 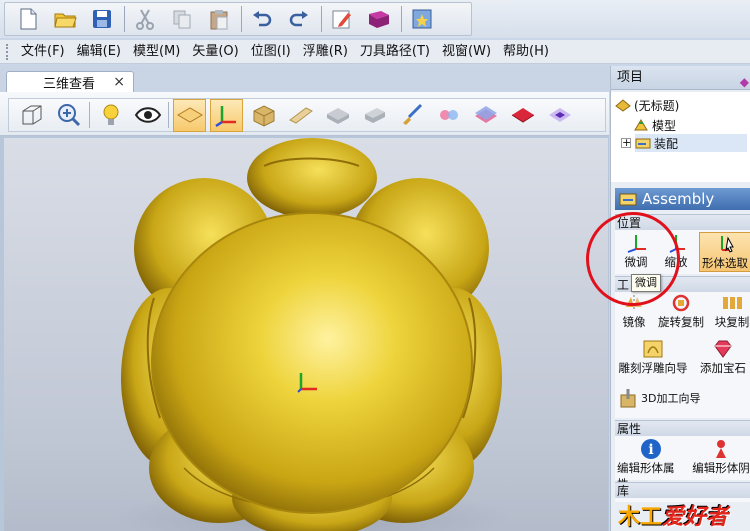 I want to click on rotate-copy-tool-button: 旋转复制, so click(x=681, y=312).